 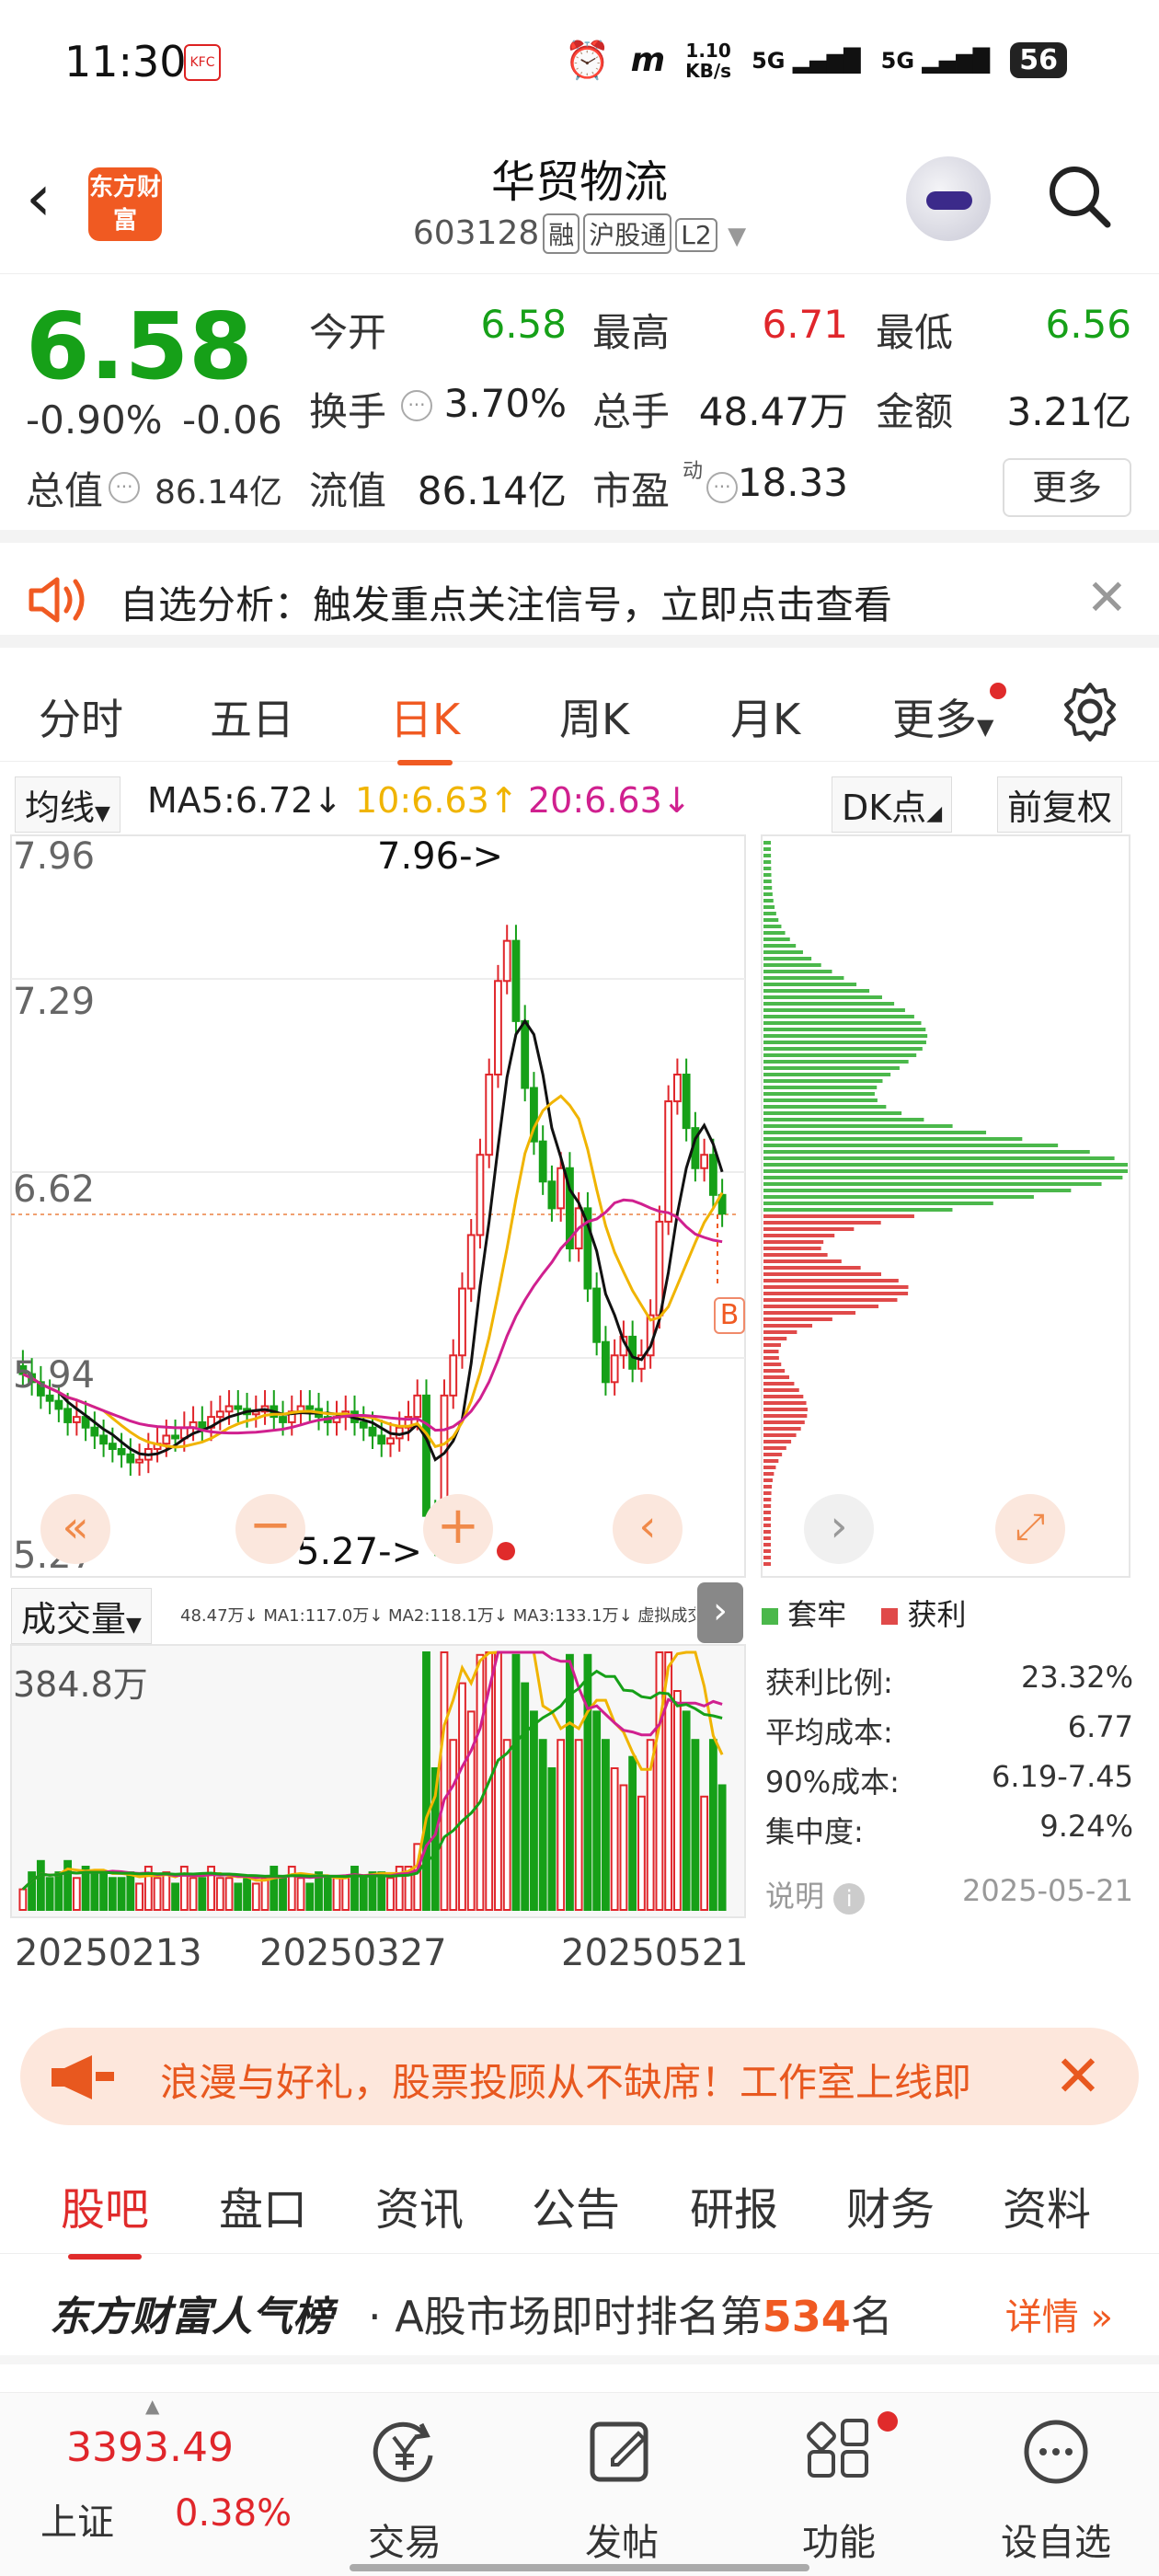 What do you see at coordinates (720, 1612) in the screenshot?
I see `collapse-arrow-icon: ›` at bounding box center [720, 1612].